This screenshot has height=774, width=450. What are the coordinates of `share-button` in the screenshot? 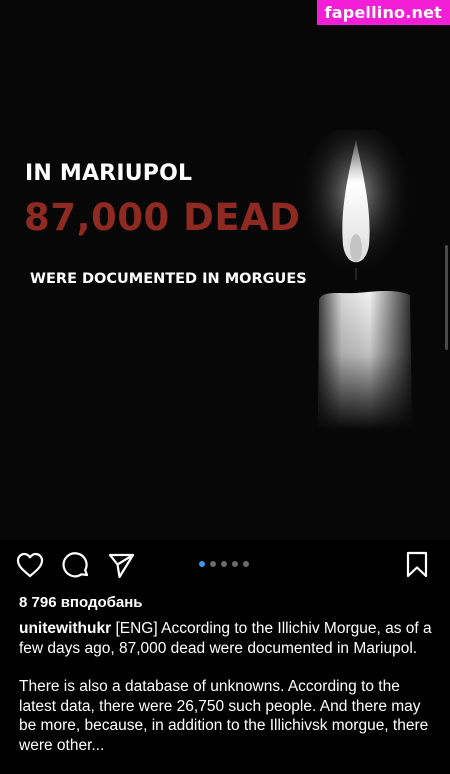 It's located at (121, 565).